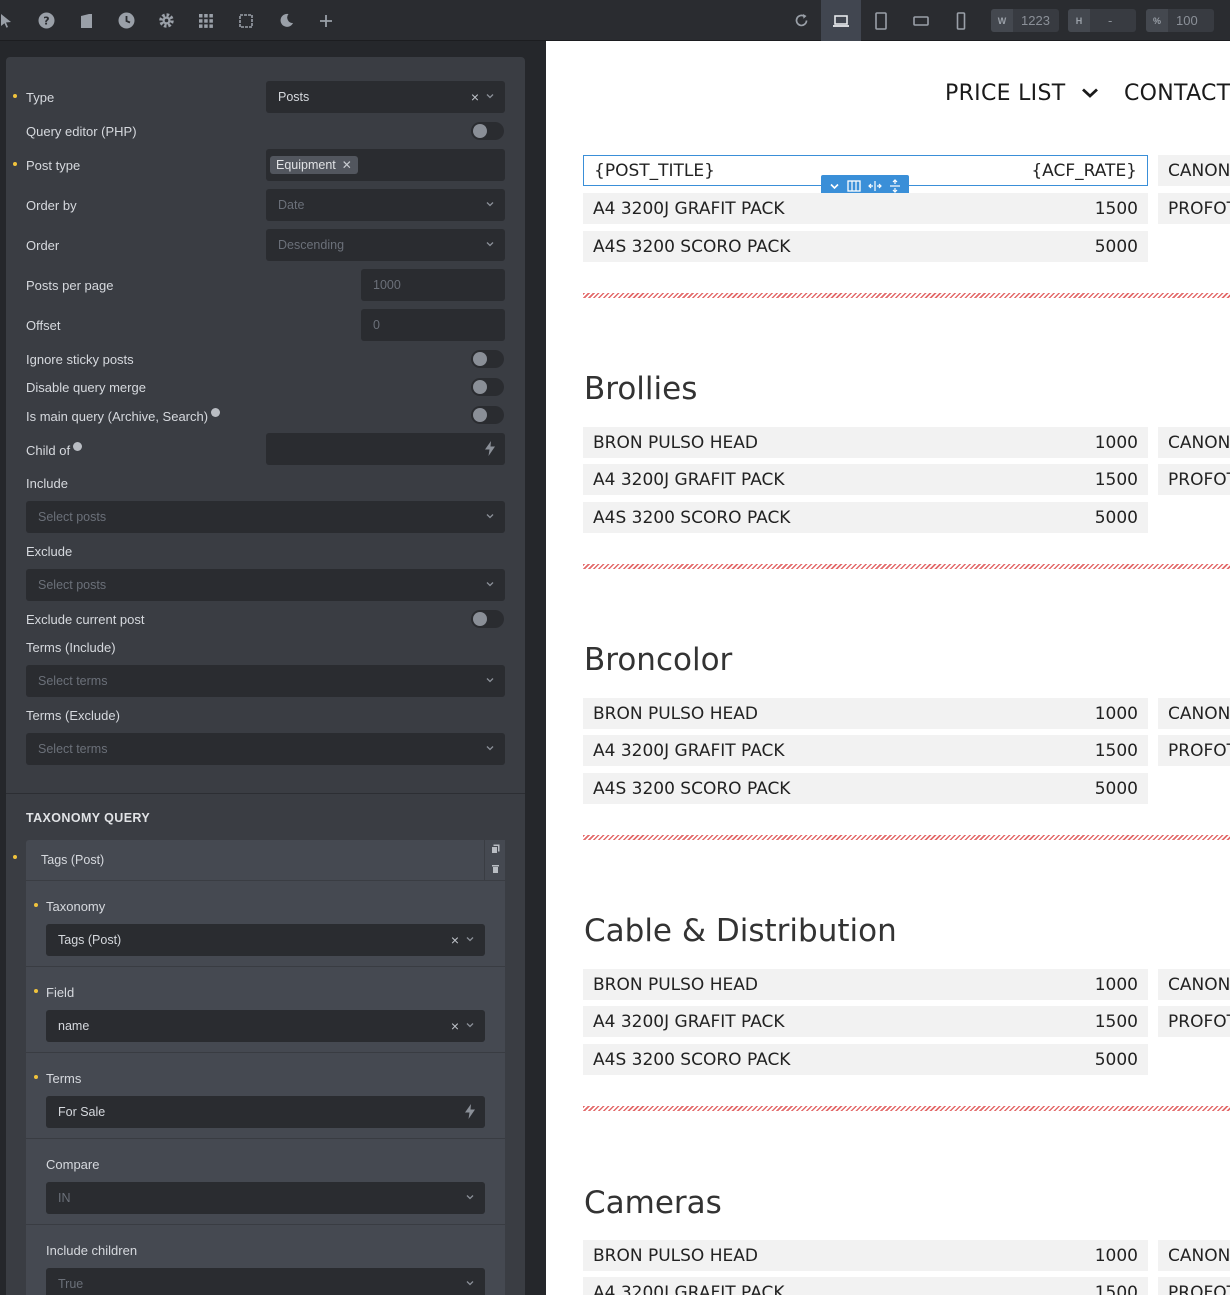 The image size is (1230, 1295). What do you see at coordinates (385, 165) in the screenshot?
I see `post-type-select: Equipment ✕` at bounding box center [385, 165].